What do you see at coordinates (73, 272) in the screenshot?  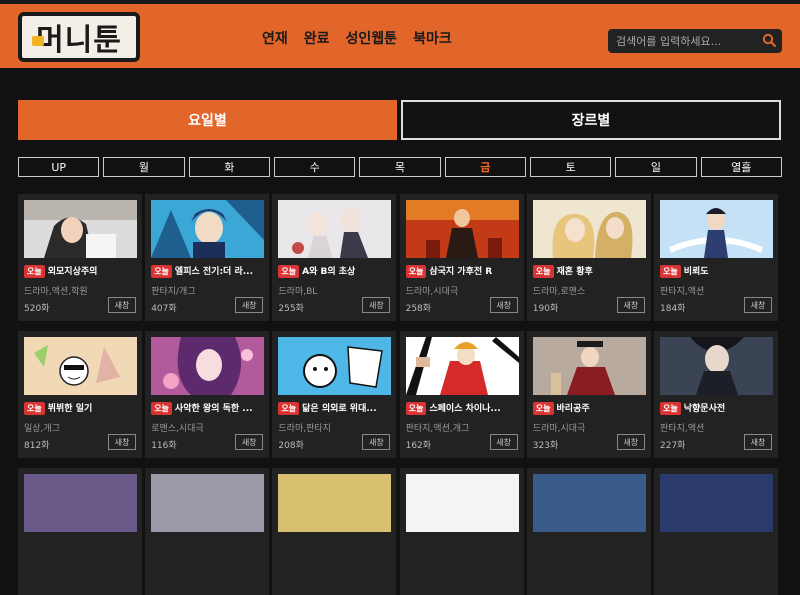 I see `webtoon-title: 외모지상주의` at bounding box center [73, 272].